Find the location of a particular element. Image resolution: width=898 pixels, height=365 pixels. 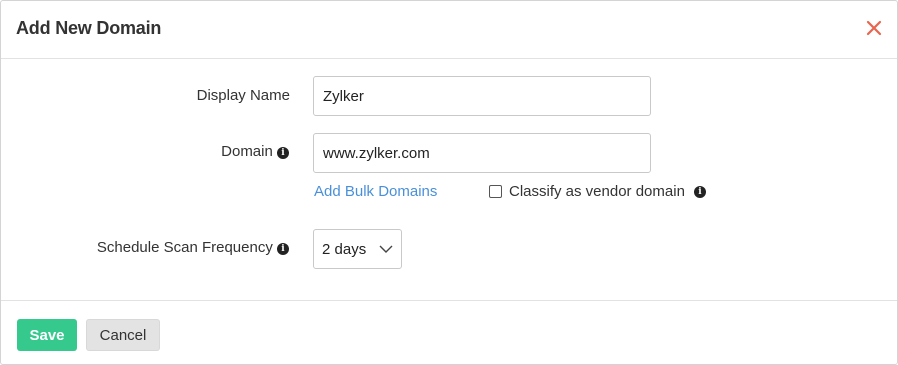

schedule-scan-label: Schedule Scan Frequency i is located at coordinates (193, 247).